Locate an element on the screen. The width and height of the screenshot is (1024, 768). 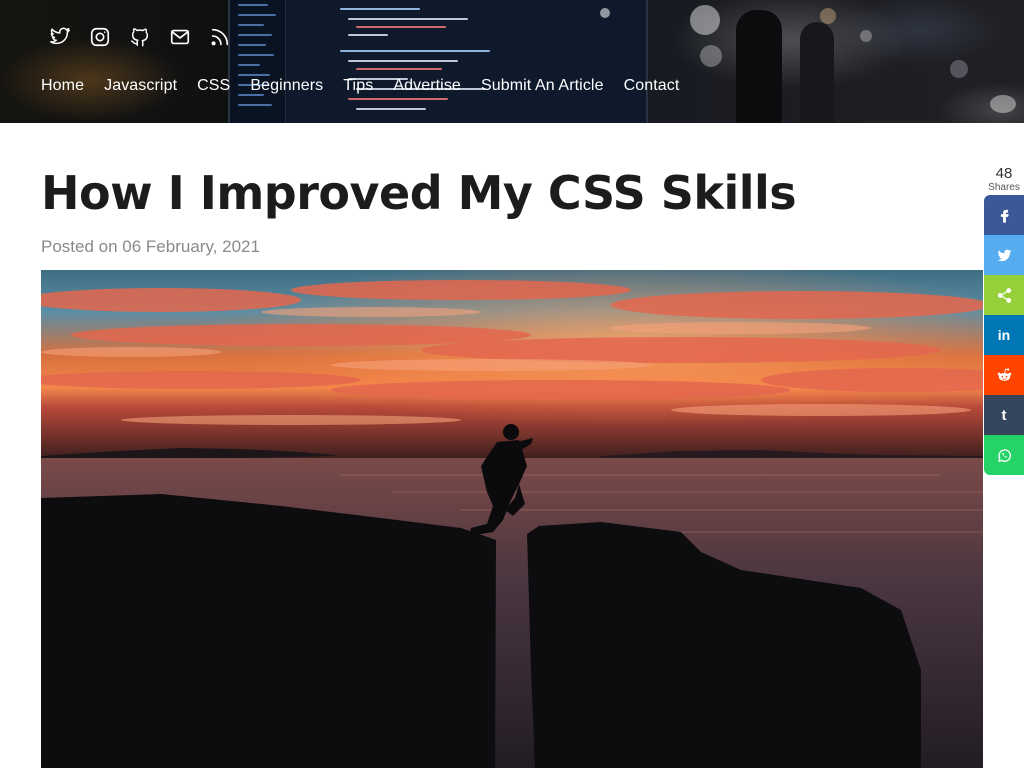
reddit-icon is located at coordinates (1004, 374).